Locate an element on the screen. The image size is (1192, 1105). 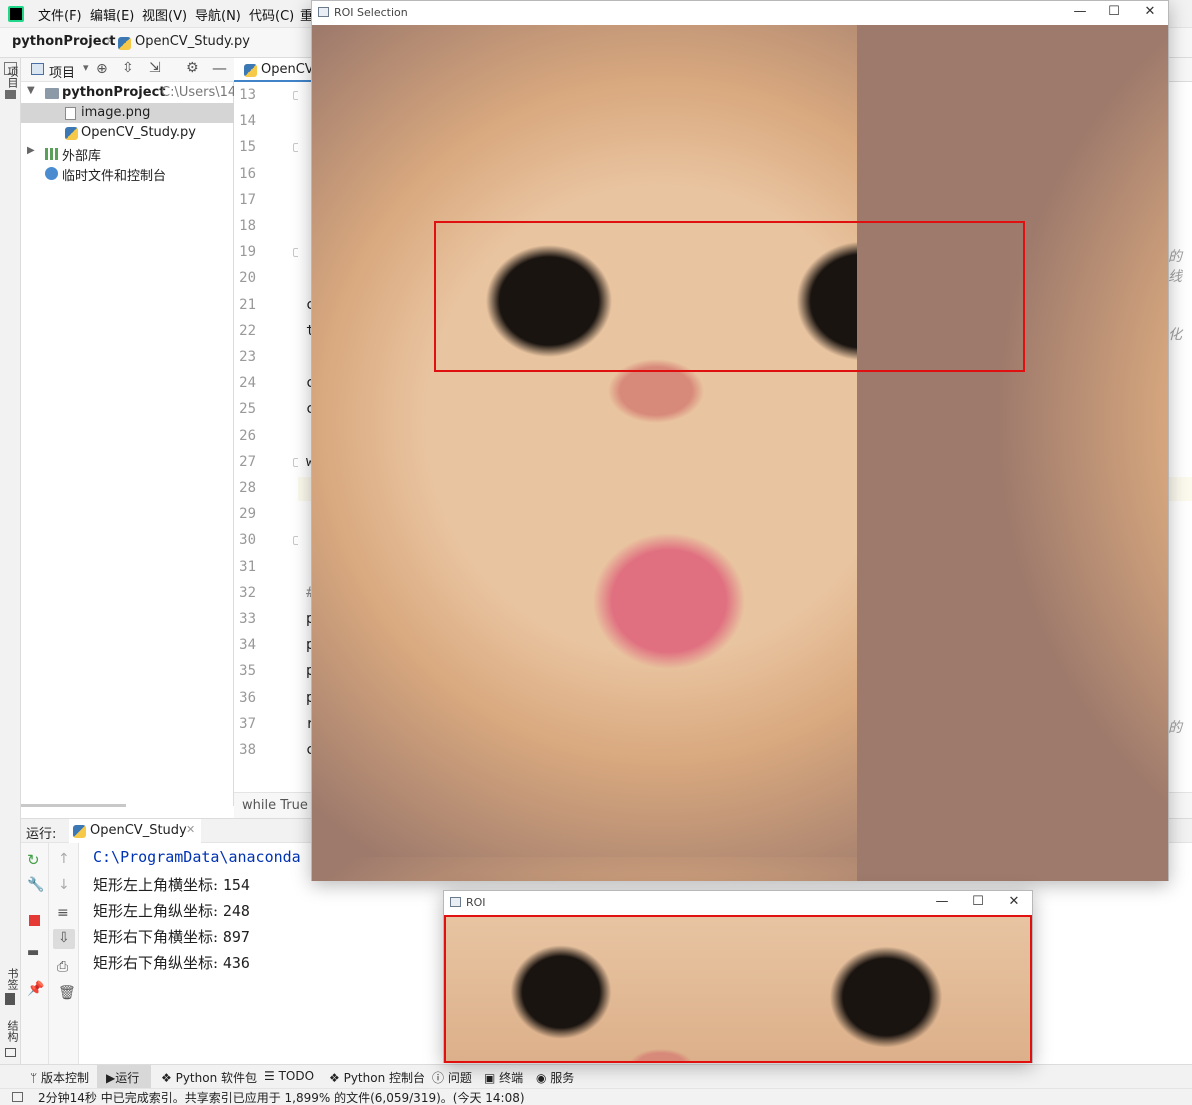
breadcrumb-project: pythonProject is located at coordinates (64, 41).